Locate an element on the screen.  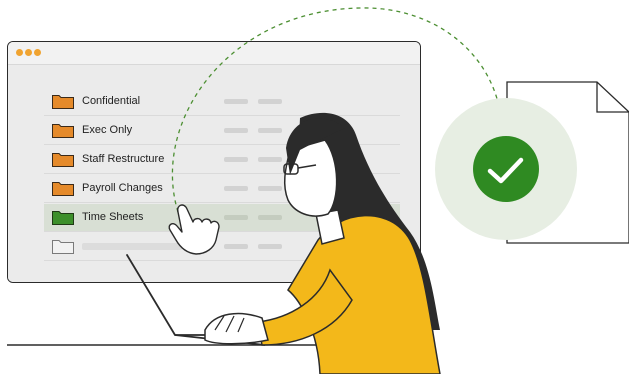
checkmark-icon is located at coordinates (506, 169).